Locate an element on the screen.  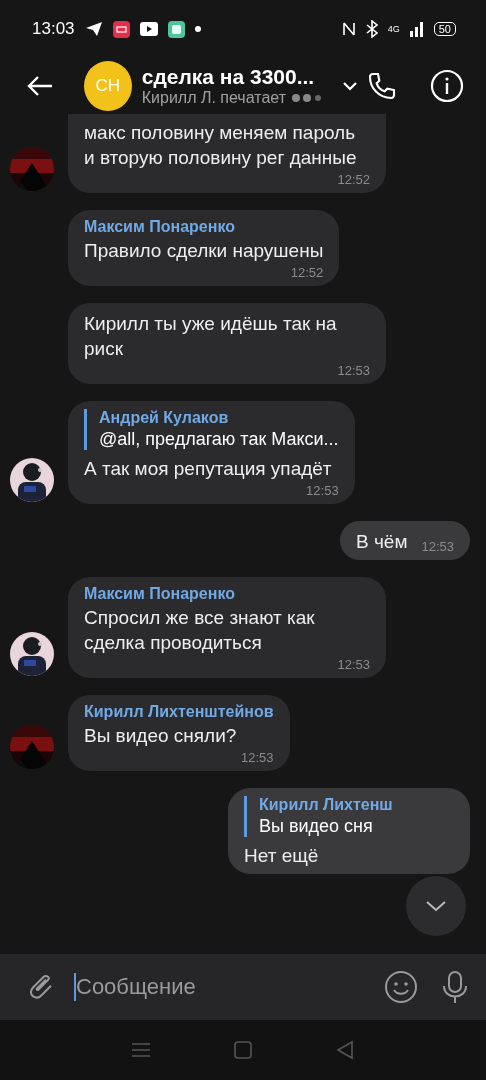
info-icon is located at coordinates (447, 86).